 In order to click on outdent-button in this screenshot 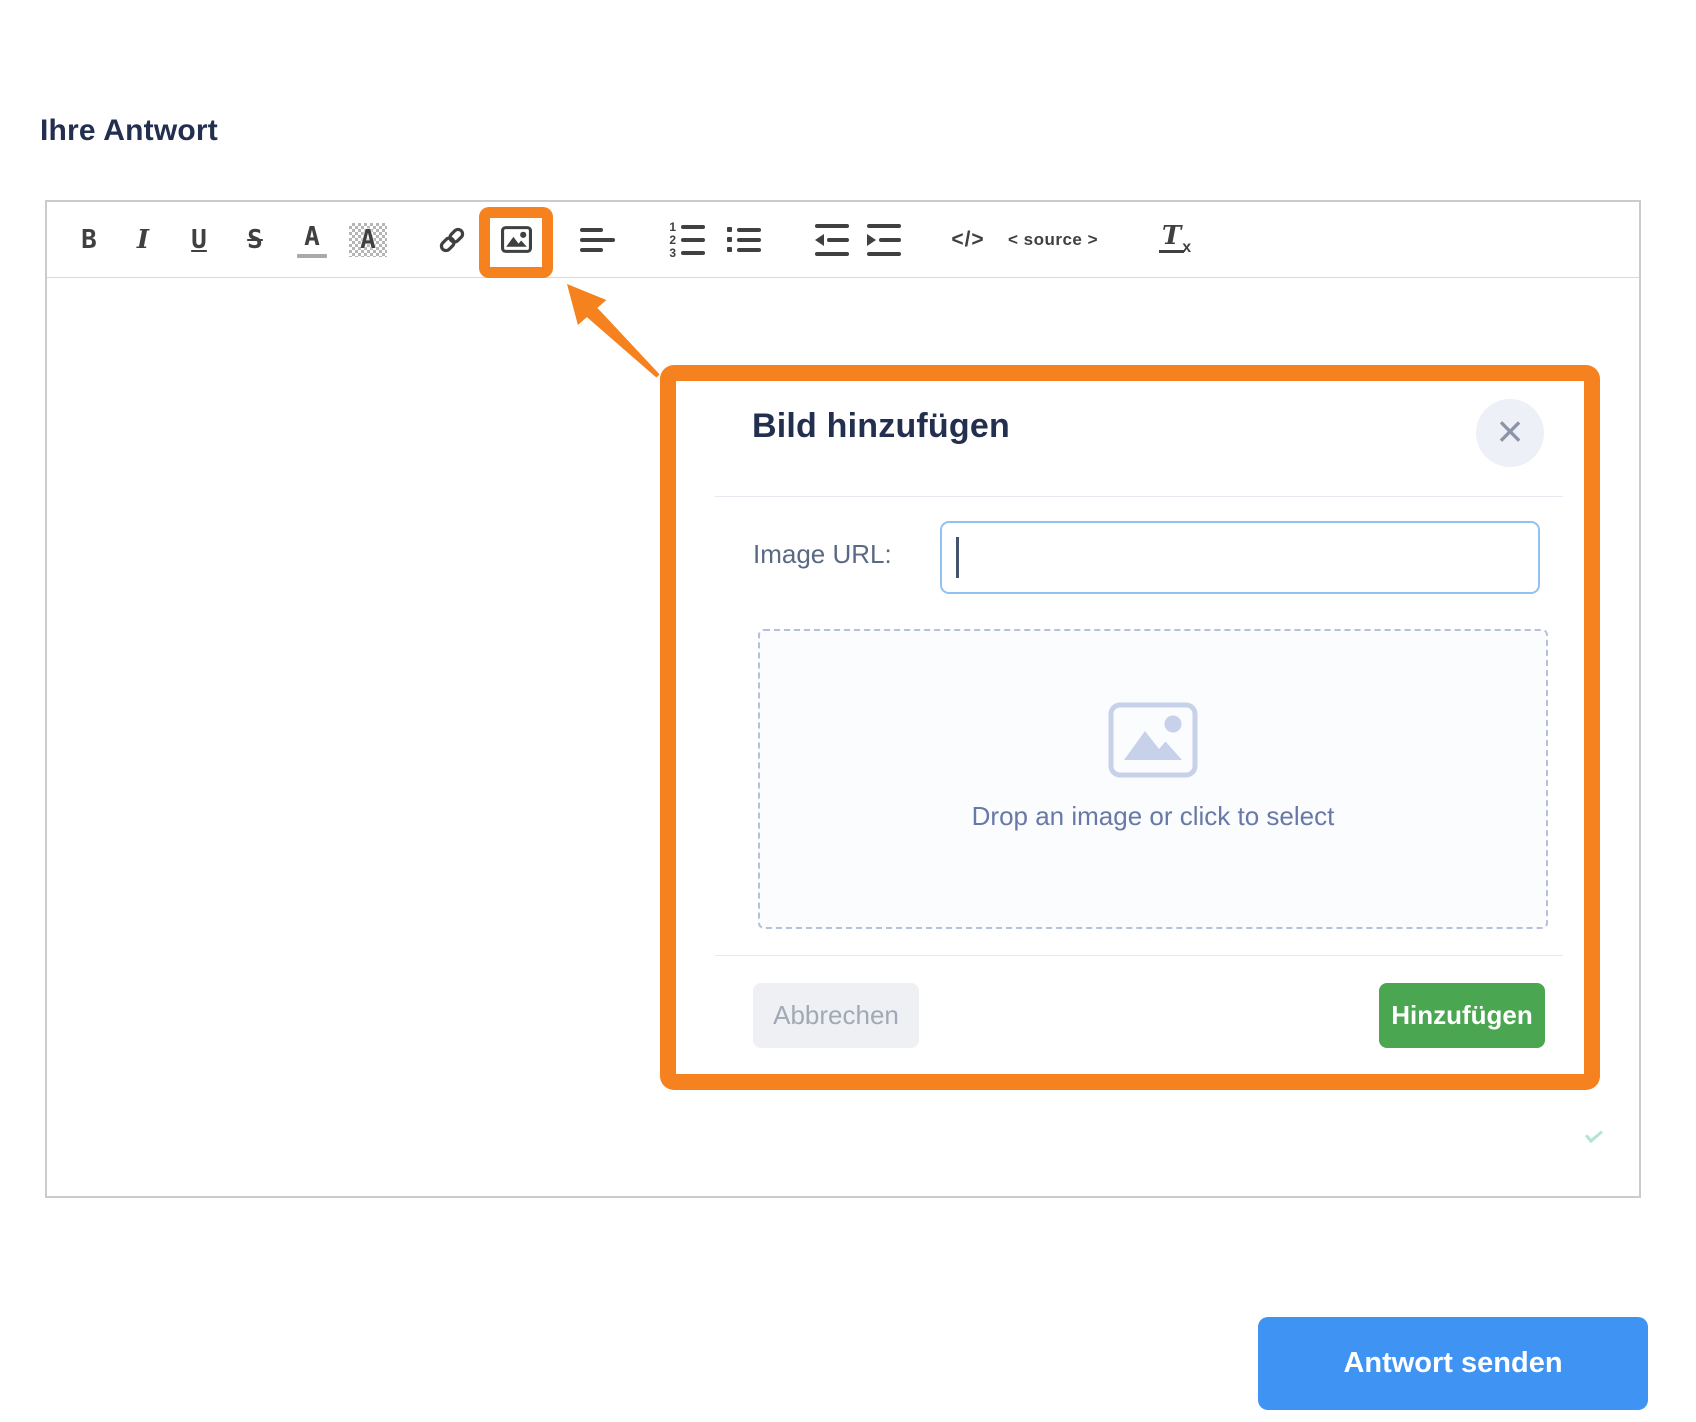, I will do `click(832, 239)`.